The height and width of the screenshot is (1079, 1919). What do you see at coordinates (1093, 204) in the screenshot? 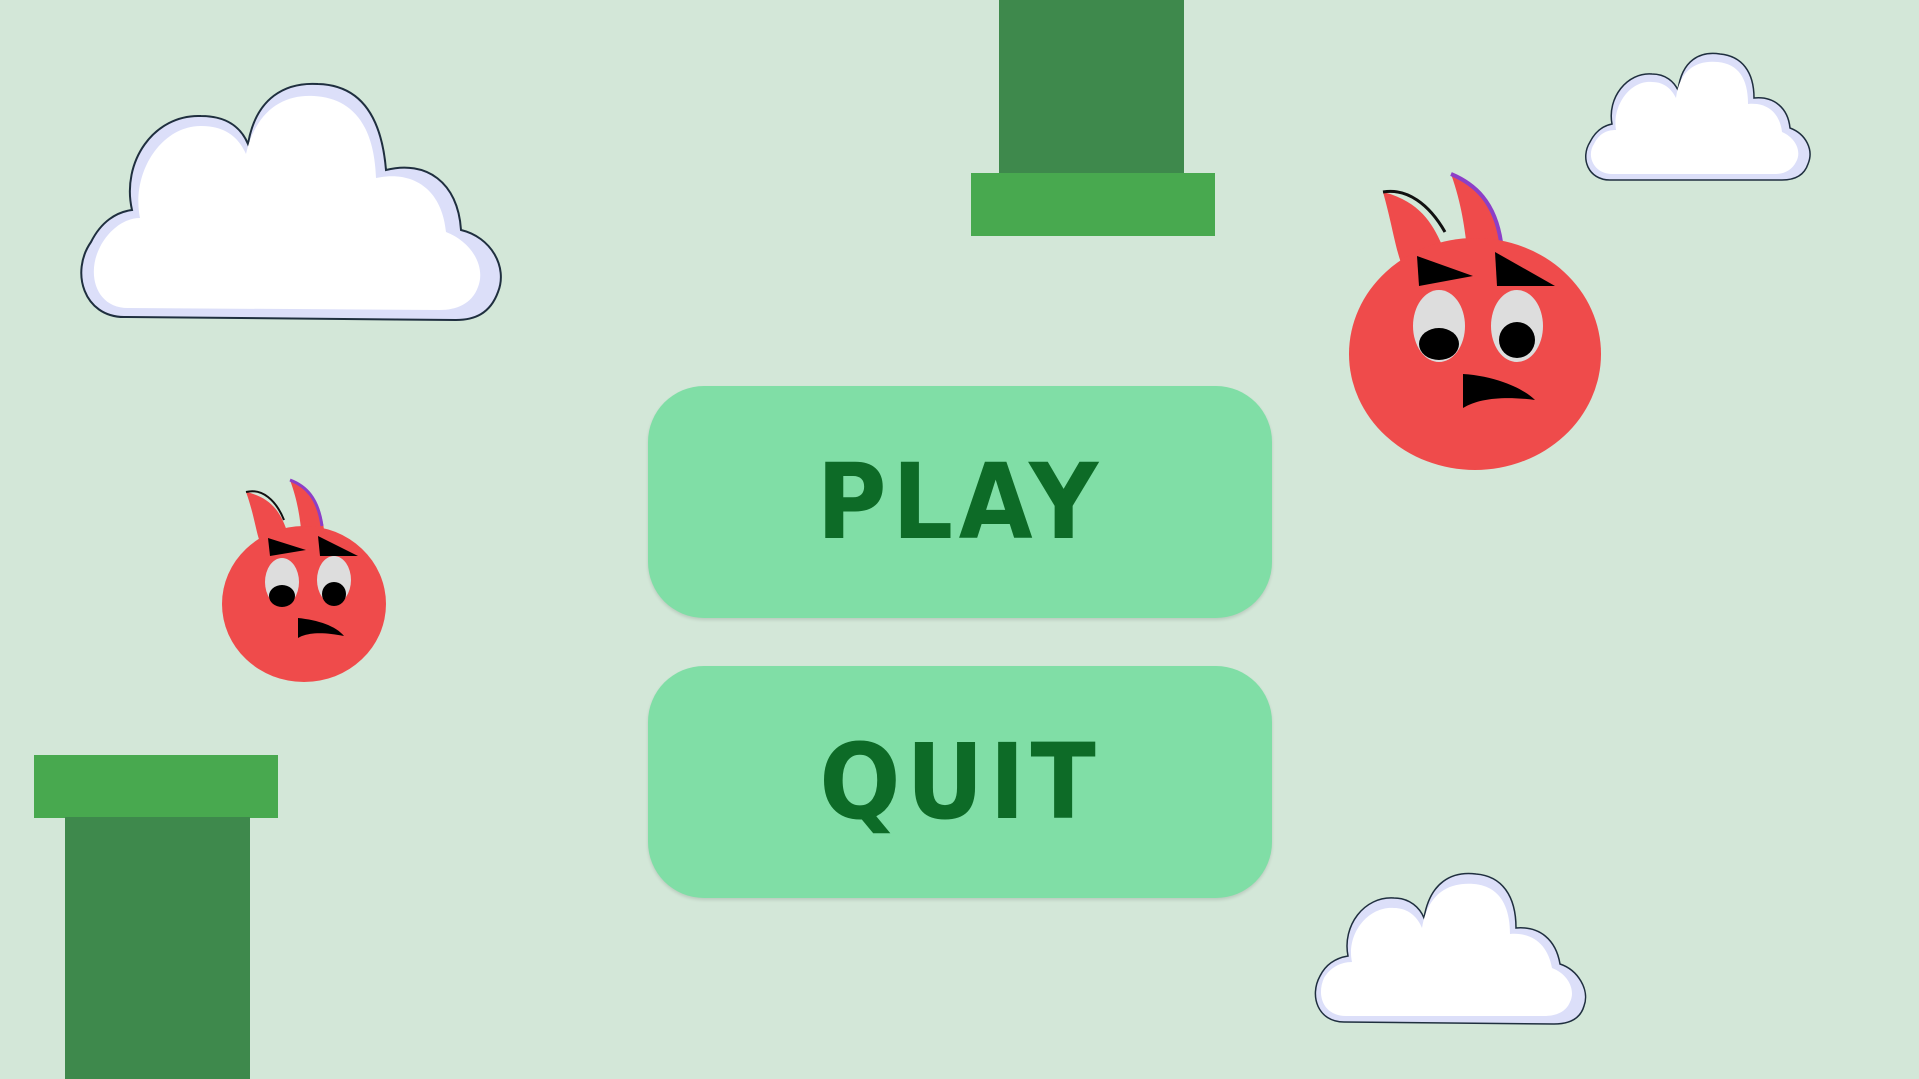
I see `pipe-top-cap` at bounding box center [1093, 204].